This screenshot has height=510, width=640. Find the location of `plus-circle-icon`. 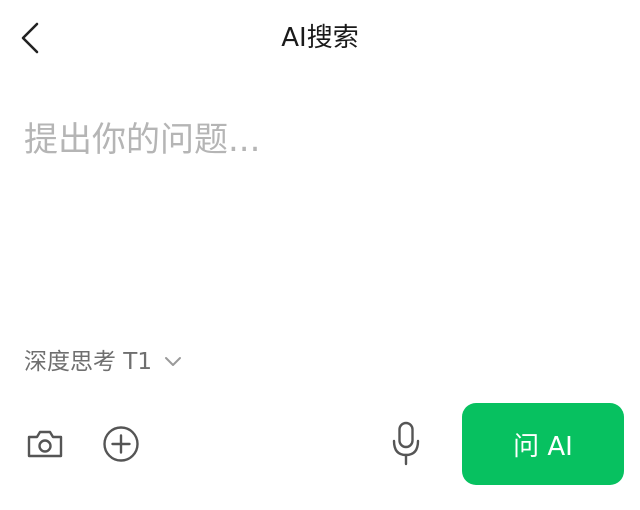

plus-circle-icon is located at coordinates (121, 444).